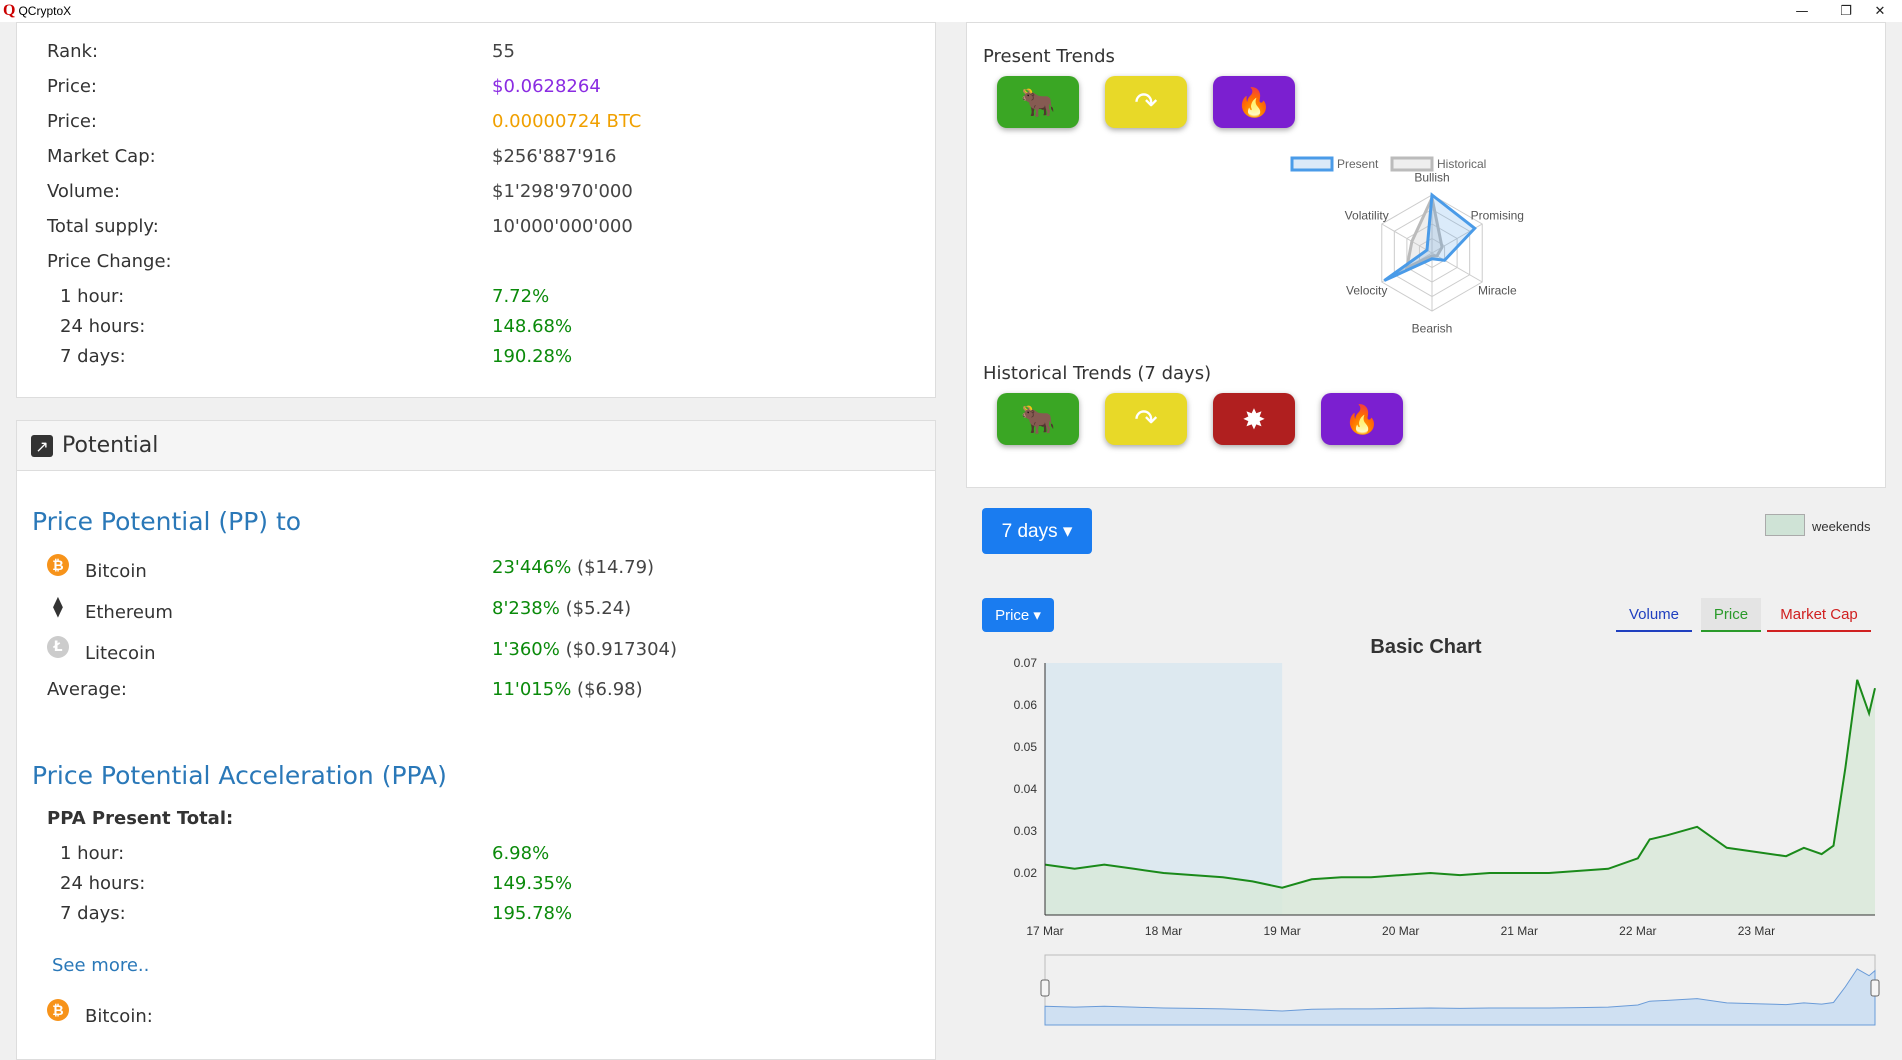 Image resolution: width=1902 pixels, height=1060 pixels. Describe the element at coordinates (92, 853) in the screenshot. I see `ppa-1h-label: 1 hour:` at that location.